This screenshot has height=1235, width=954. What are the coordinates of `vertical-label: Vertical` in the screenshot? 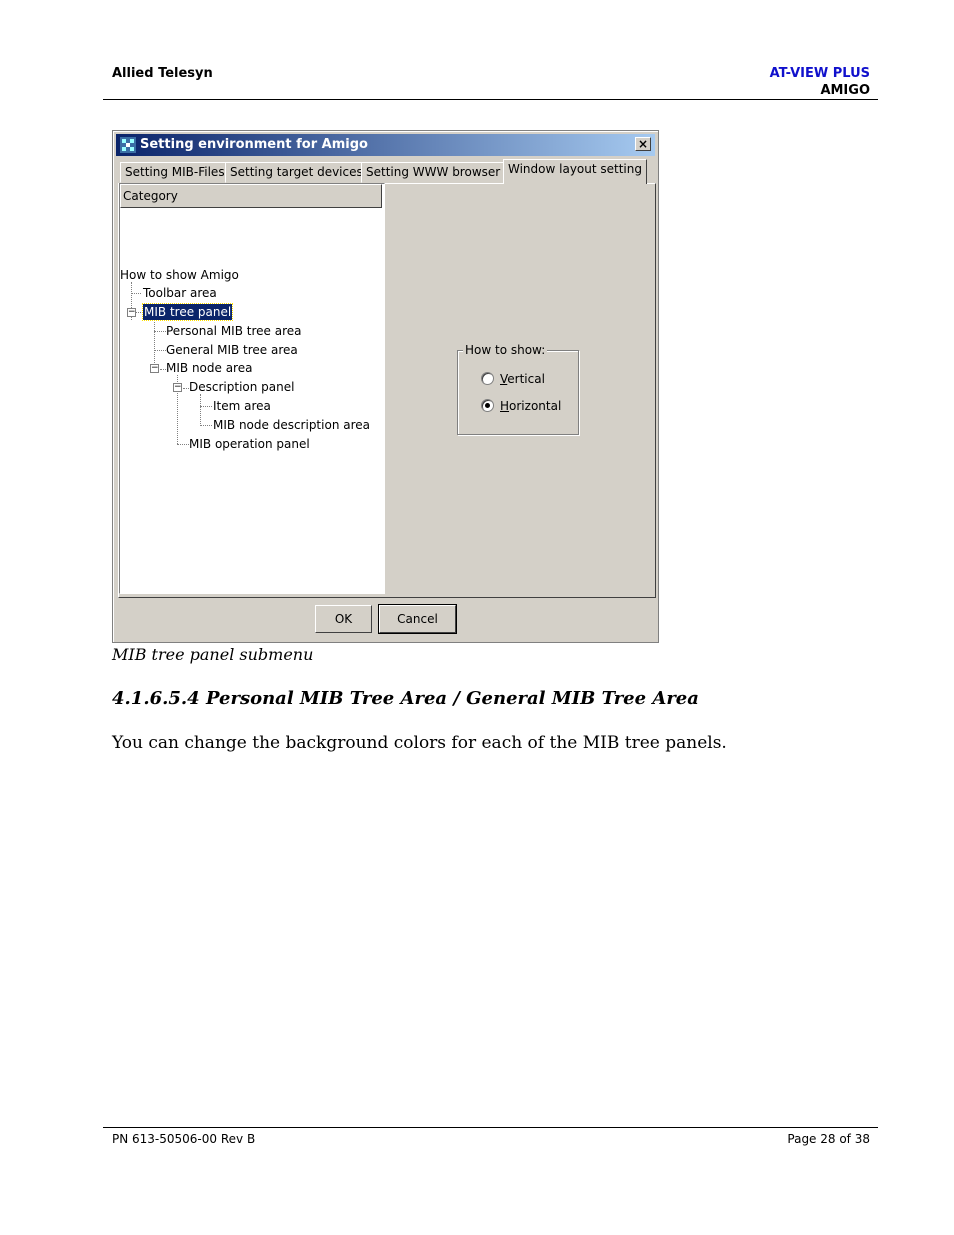 It's located at (522, 379).